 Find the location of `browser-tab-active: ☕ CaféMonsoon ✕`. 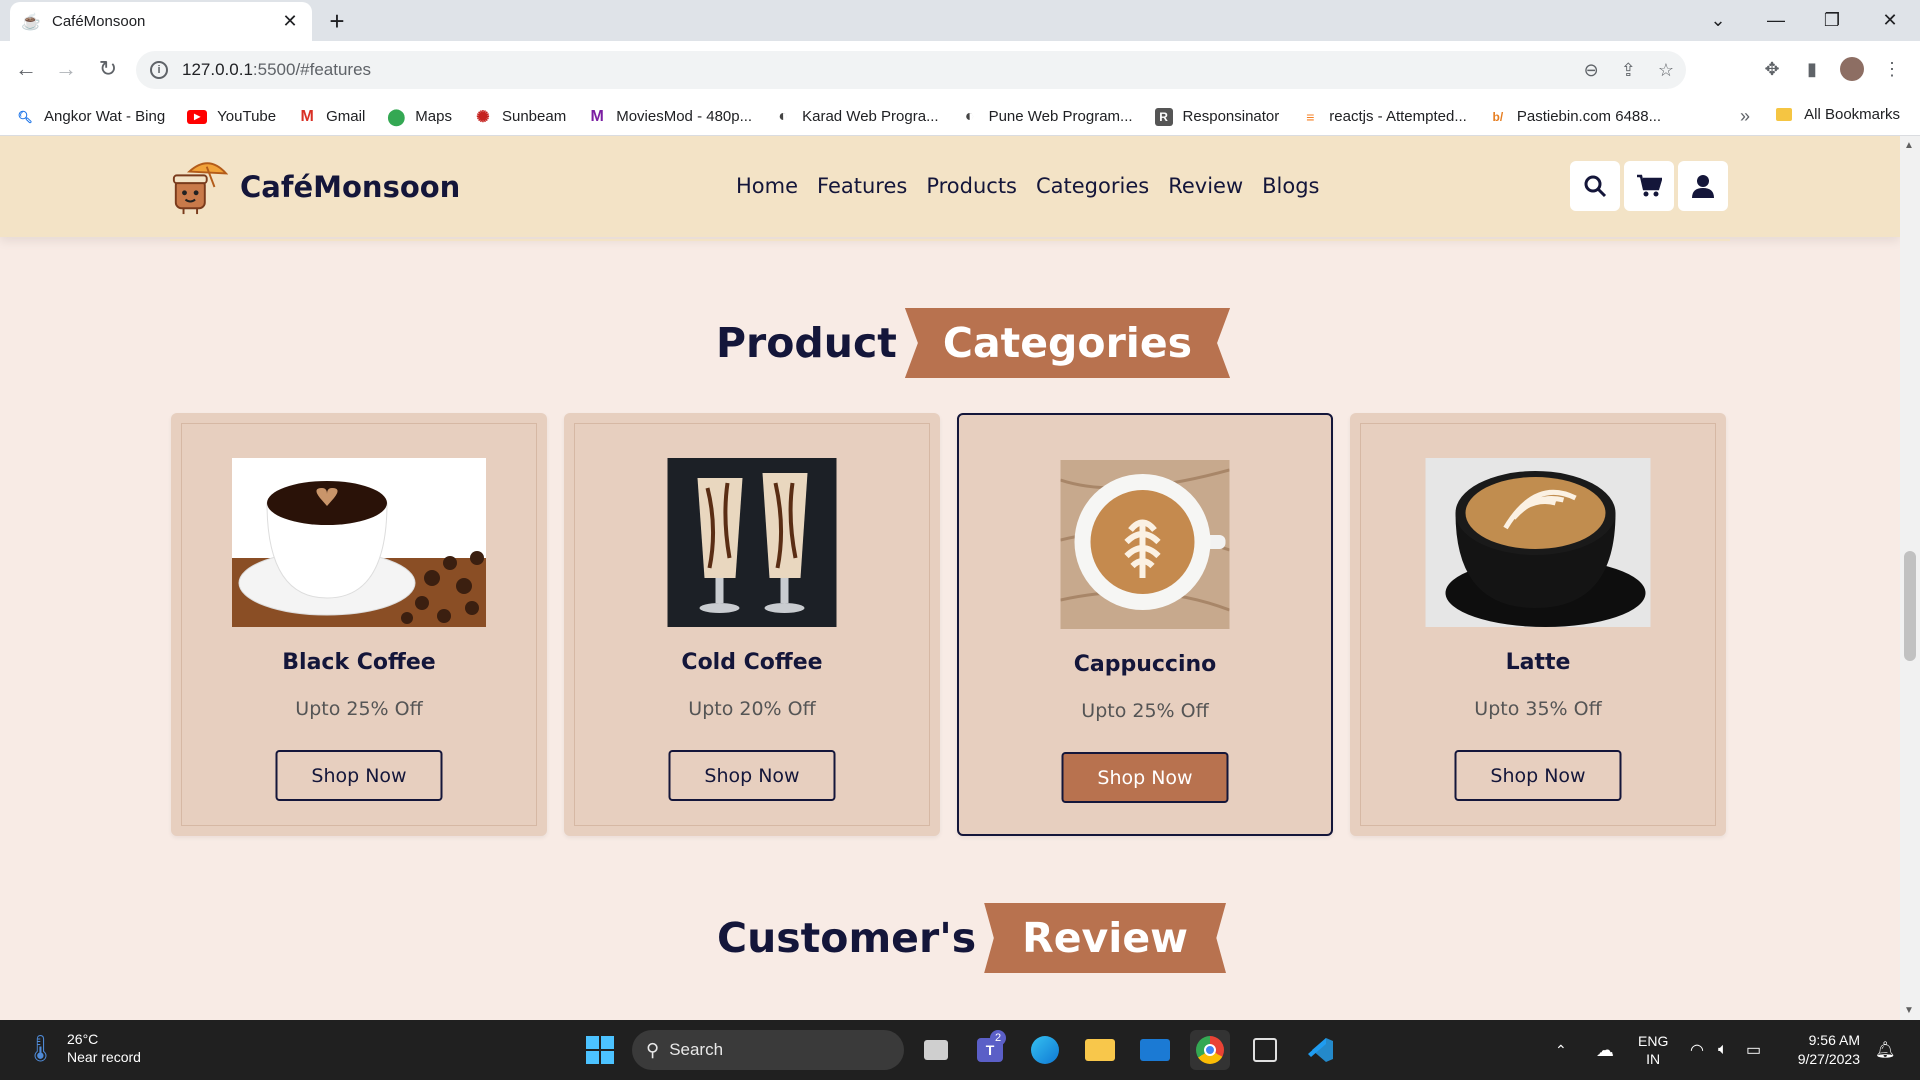

browser-tab-active: ☕ CaféMonsoon ✕ is located at coordinates (161, 21).